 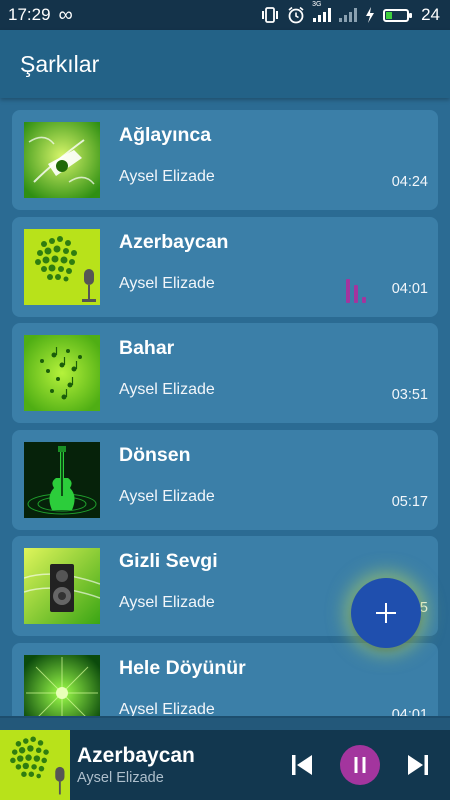 I want to click on status-bar: 17:29 ∞ 3G 24, so click(x=225, y=15).